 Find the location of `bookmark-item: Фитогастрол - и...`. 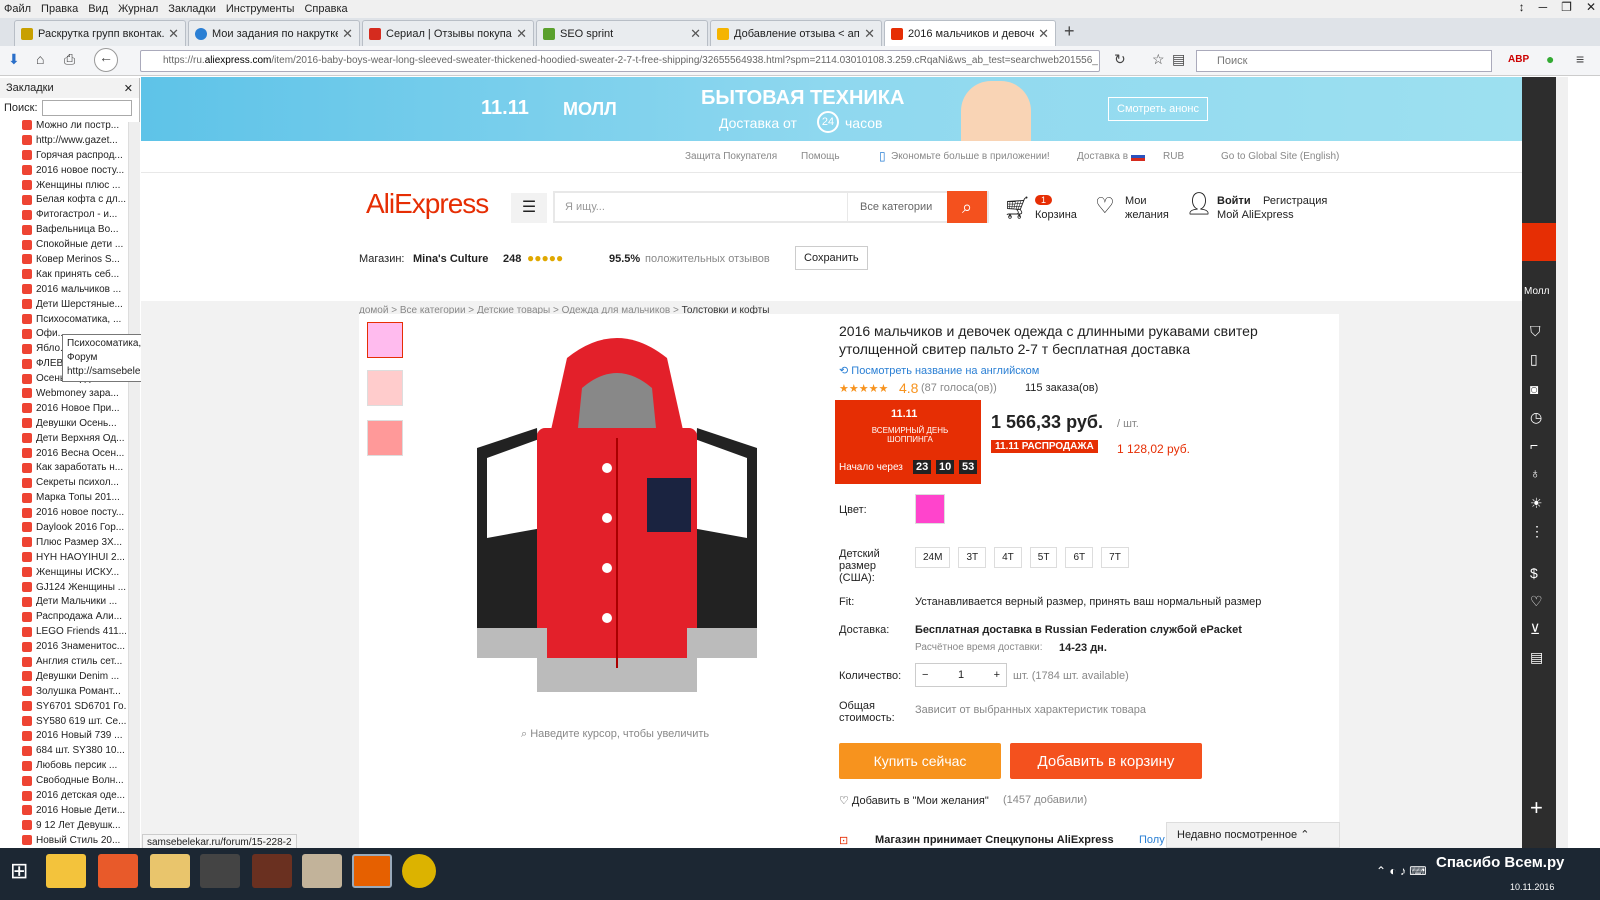

bookmark-item: Фитогастрол - и... is located at coordinates (63, 214).